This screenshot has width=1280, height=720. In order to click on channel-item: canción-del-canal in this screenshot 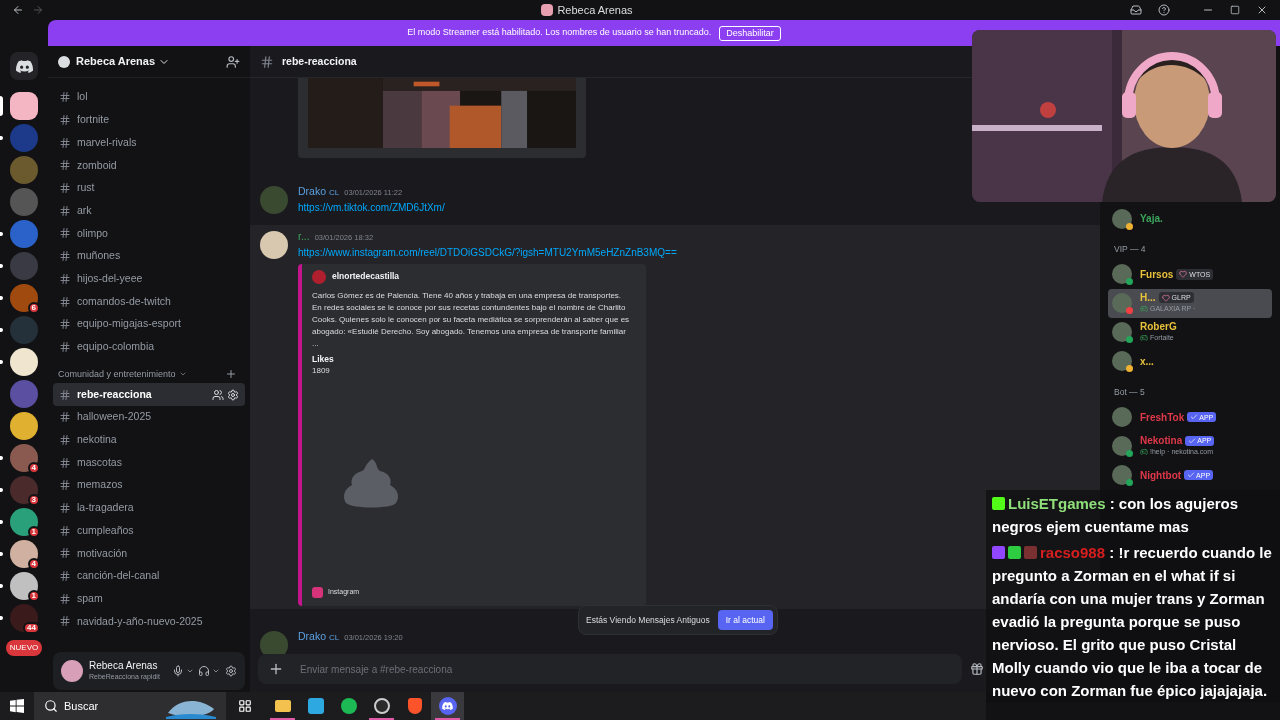, I will do `click(149, 576)`.